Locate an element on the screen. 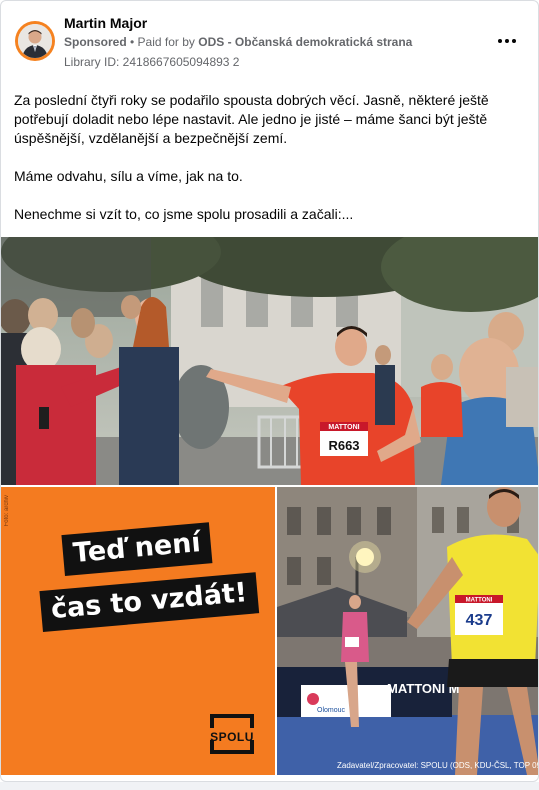 This screenshot has height=790, width=539. author-name: Martin Major is located at coordinates (105, 23).